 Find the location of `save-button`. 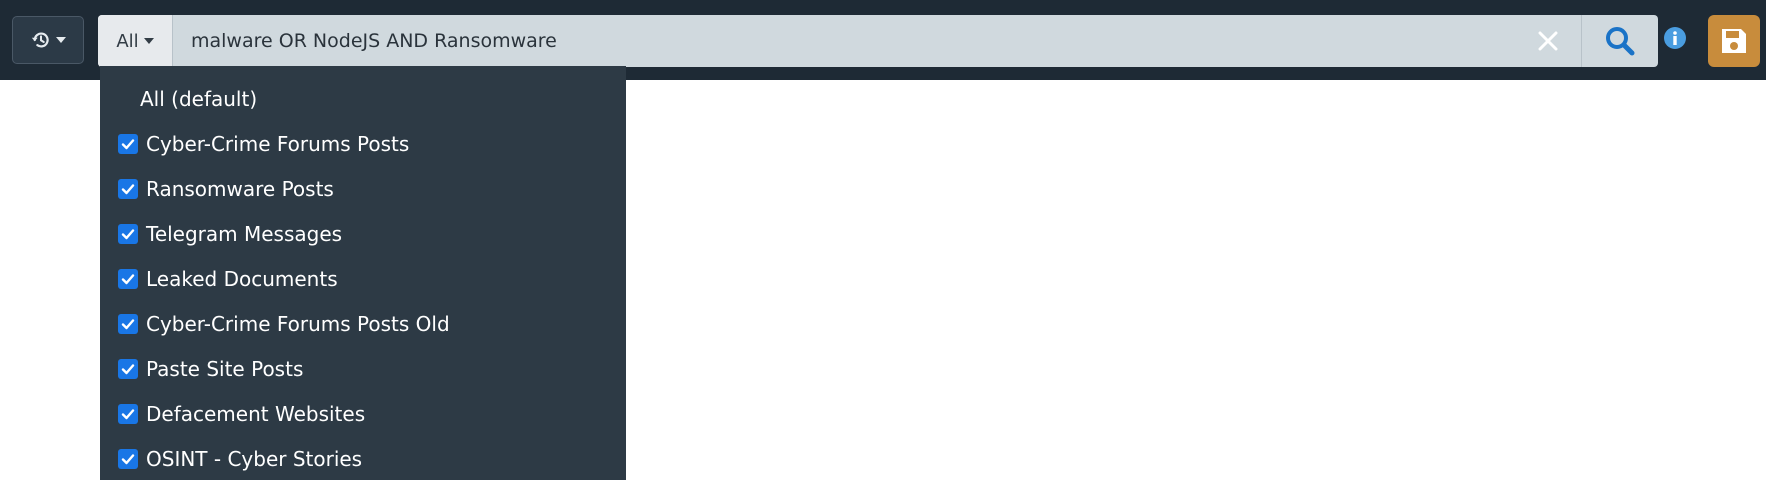

save-button is located at coordinates (1734, 41).